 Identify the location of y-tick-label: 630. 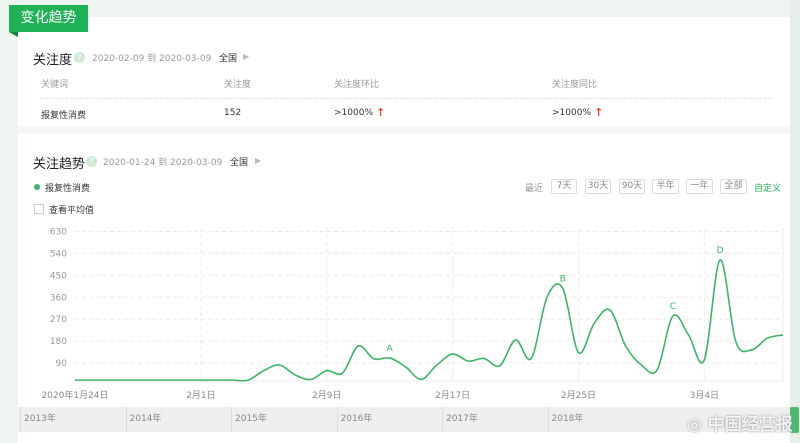
(58, 232).